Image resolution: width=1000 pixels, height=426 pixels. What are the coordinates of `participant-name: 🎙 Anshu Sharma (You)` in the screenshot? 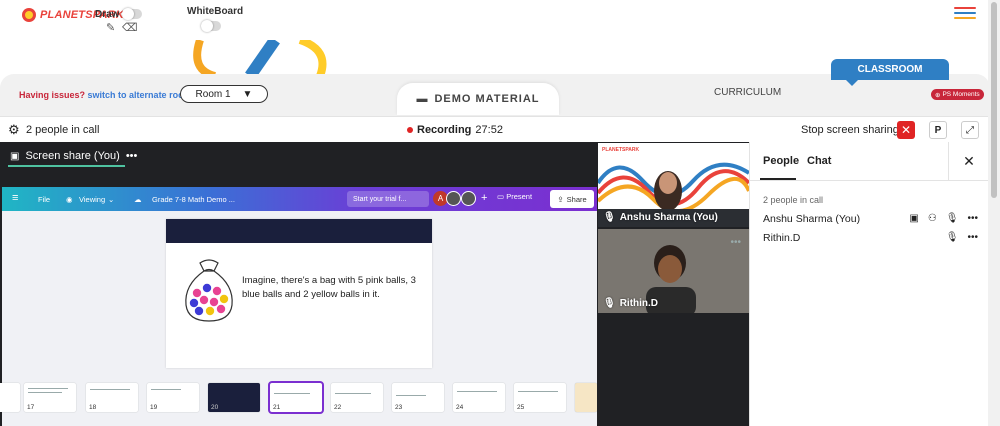 It's located at (660, 217).